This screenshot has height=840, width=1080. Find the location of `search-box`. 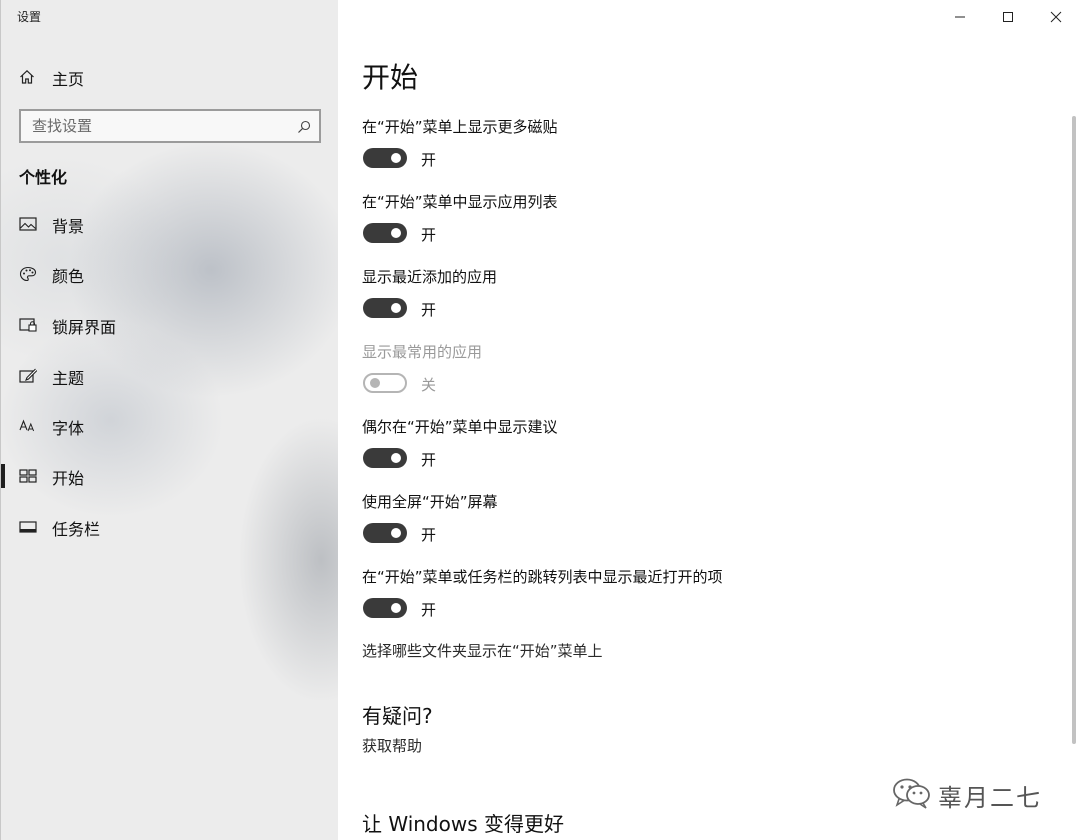

search-box is located at coordinates (170, 126).